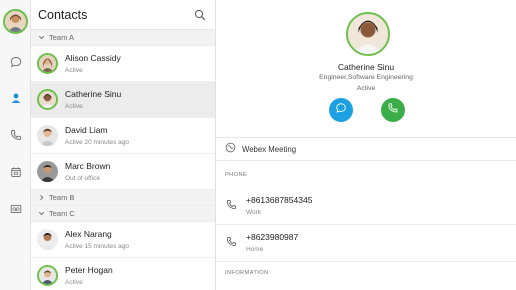  What do you see at coordinates (62, 37) in the screenshot?
I see `group-label: Team A` at bounding box center [62, 37].